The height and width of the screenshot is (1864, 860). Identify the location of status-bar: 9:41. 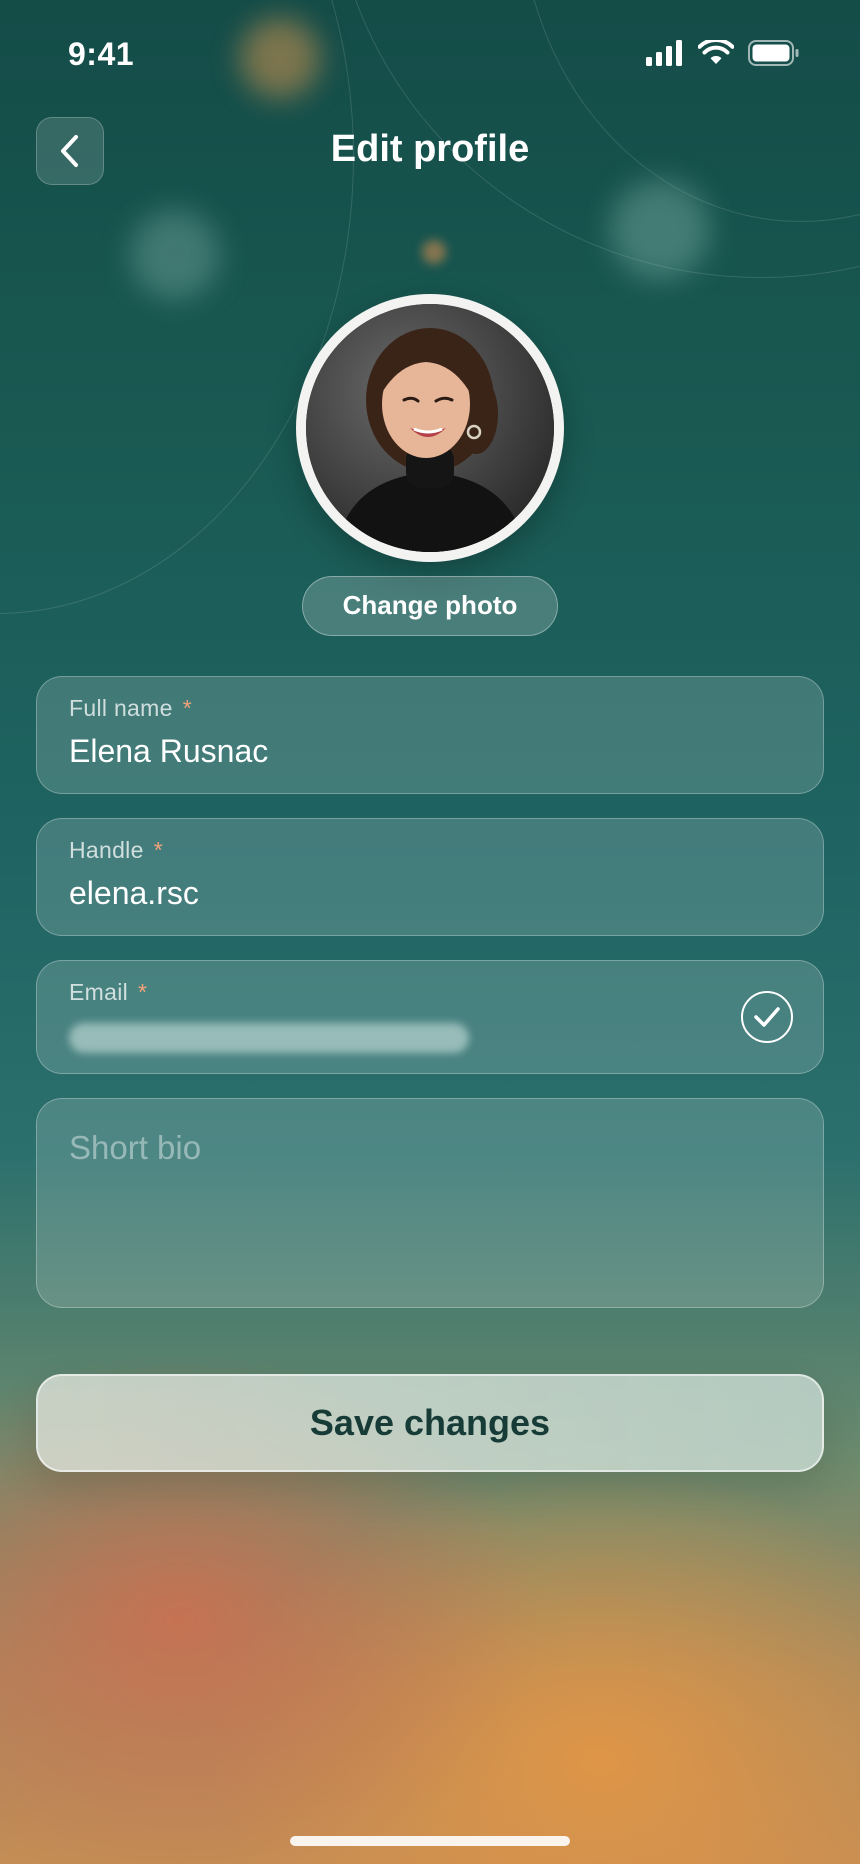
(430, 55).